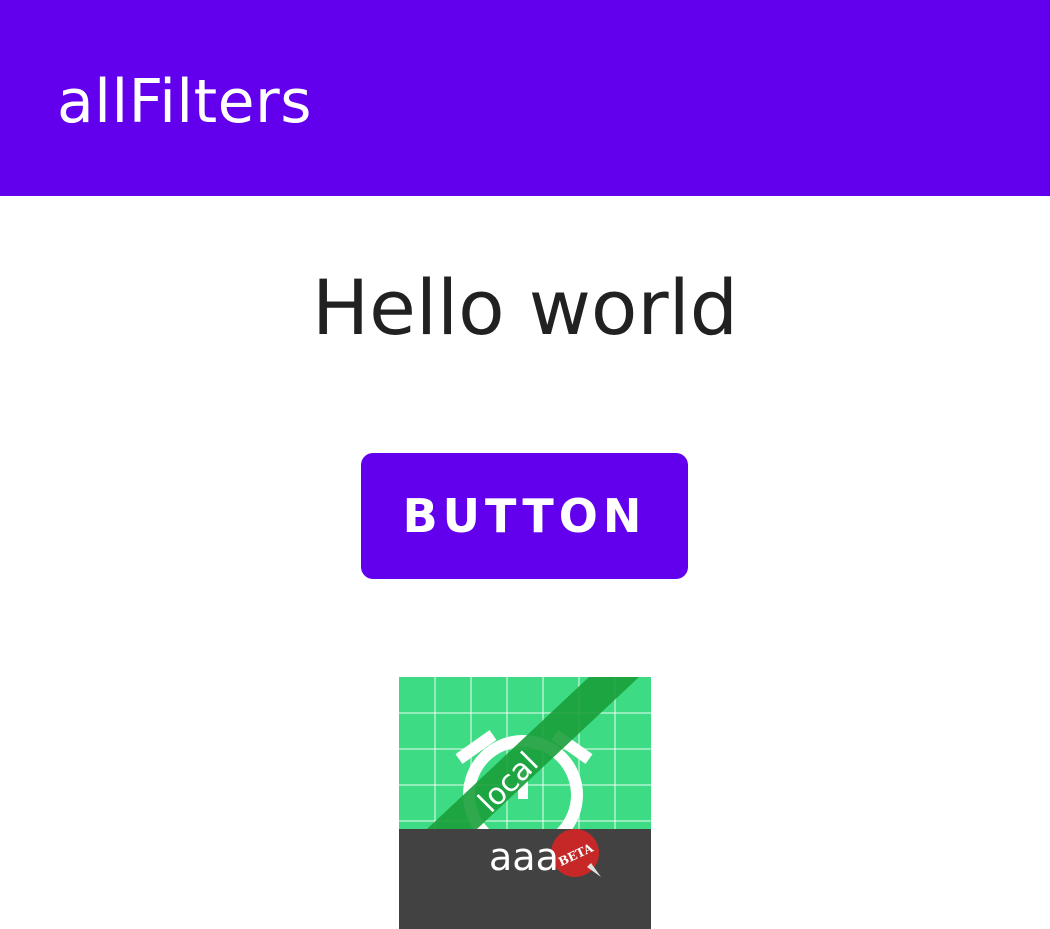 This screenshot has width=1050, height=929. What do you see at coordinates (184, 102) in the screenshot?
I see `app-title: allFilters` at bounding box center [184, 102].